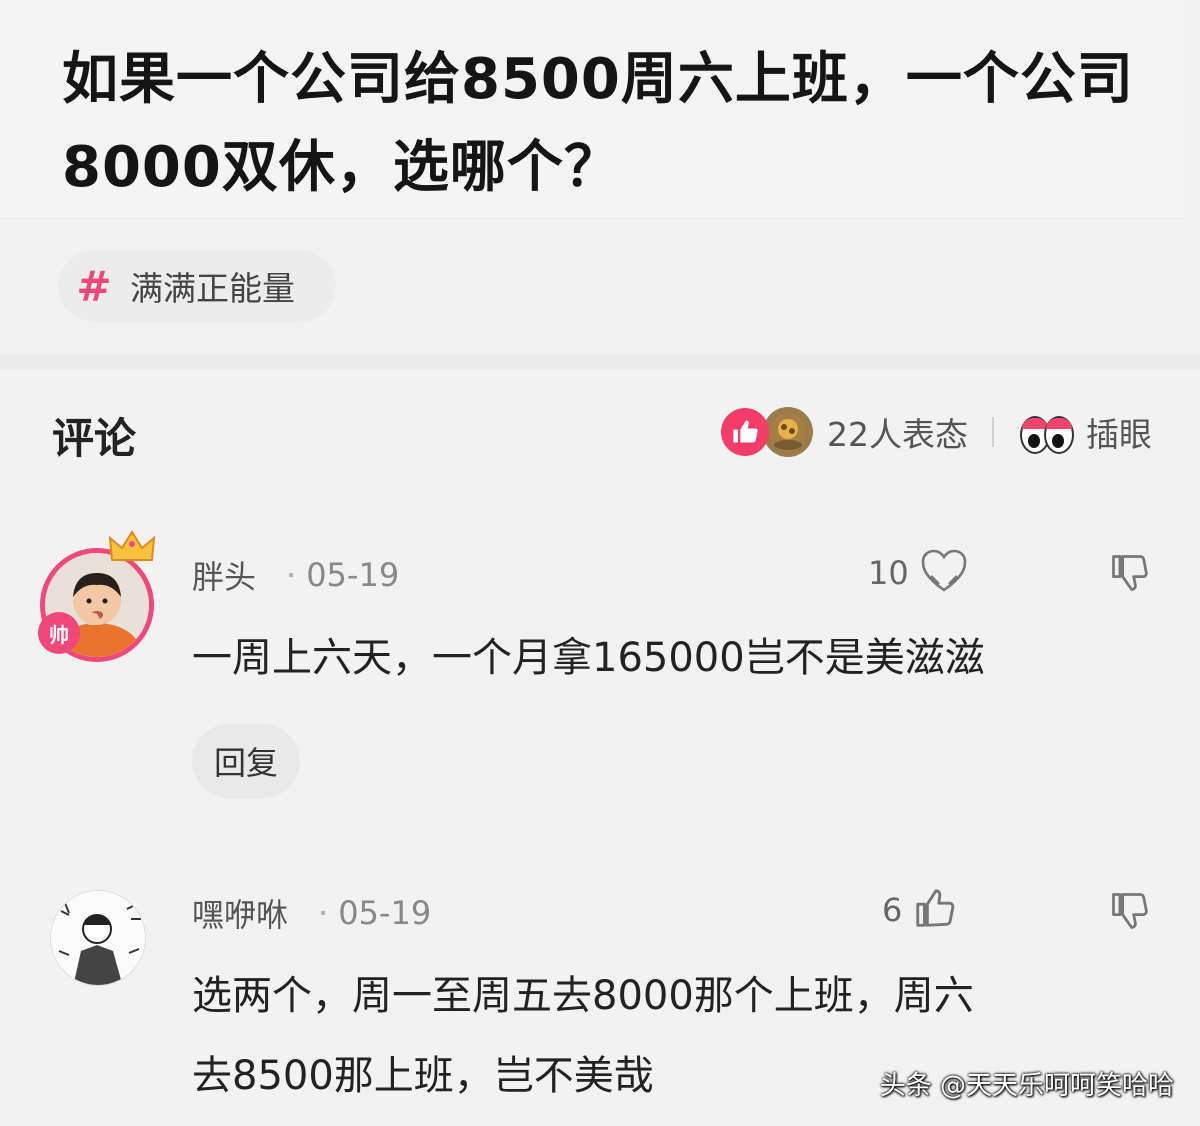 Image resolution: width=1200 pixels, height=1126 pixels. Describe the element at coordinates (745, 432) in the screenshot. I see `thumbs-up-reaction-icon` at that location.